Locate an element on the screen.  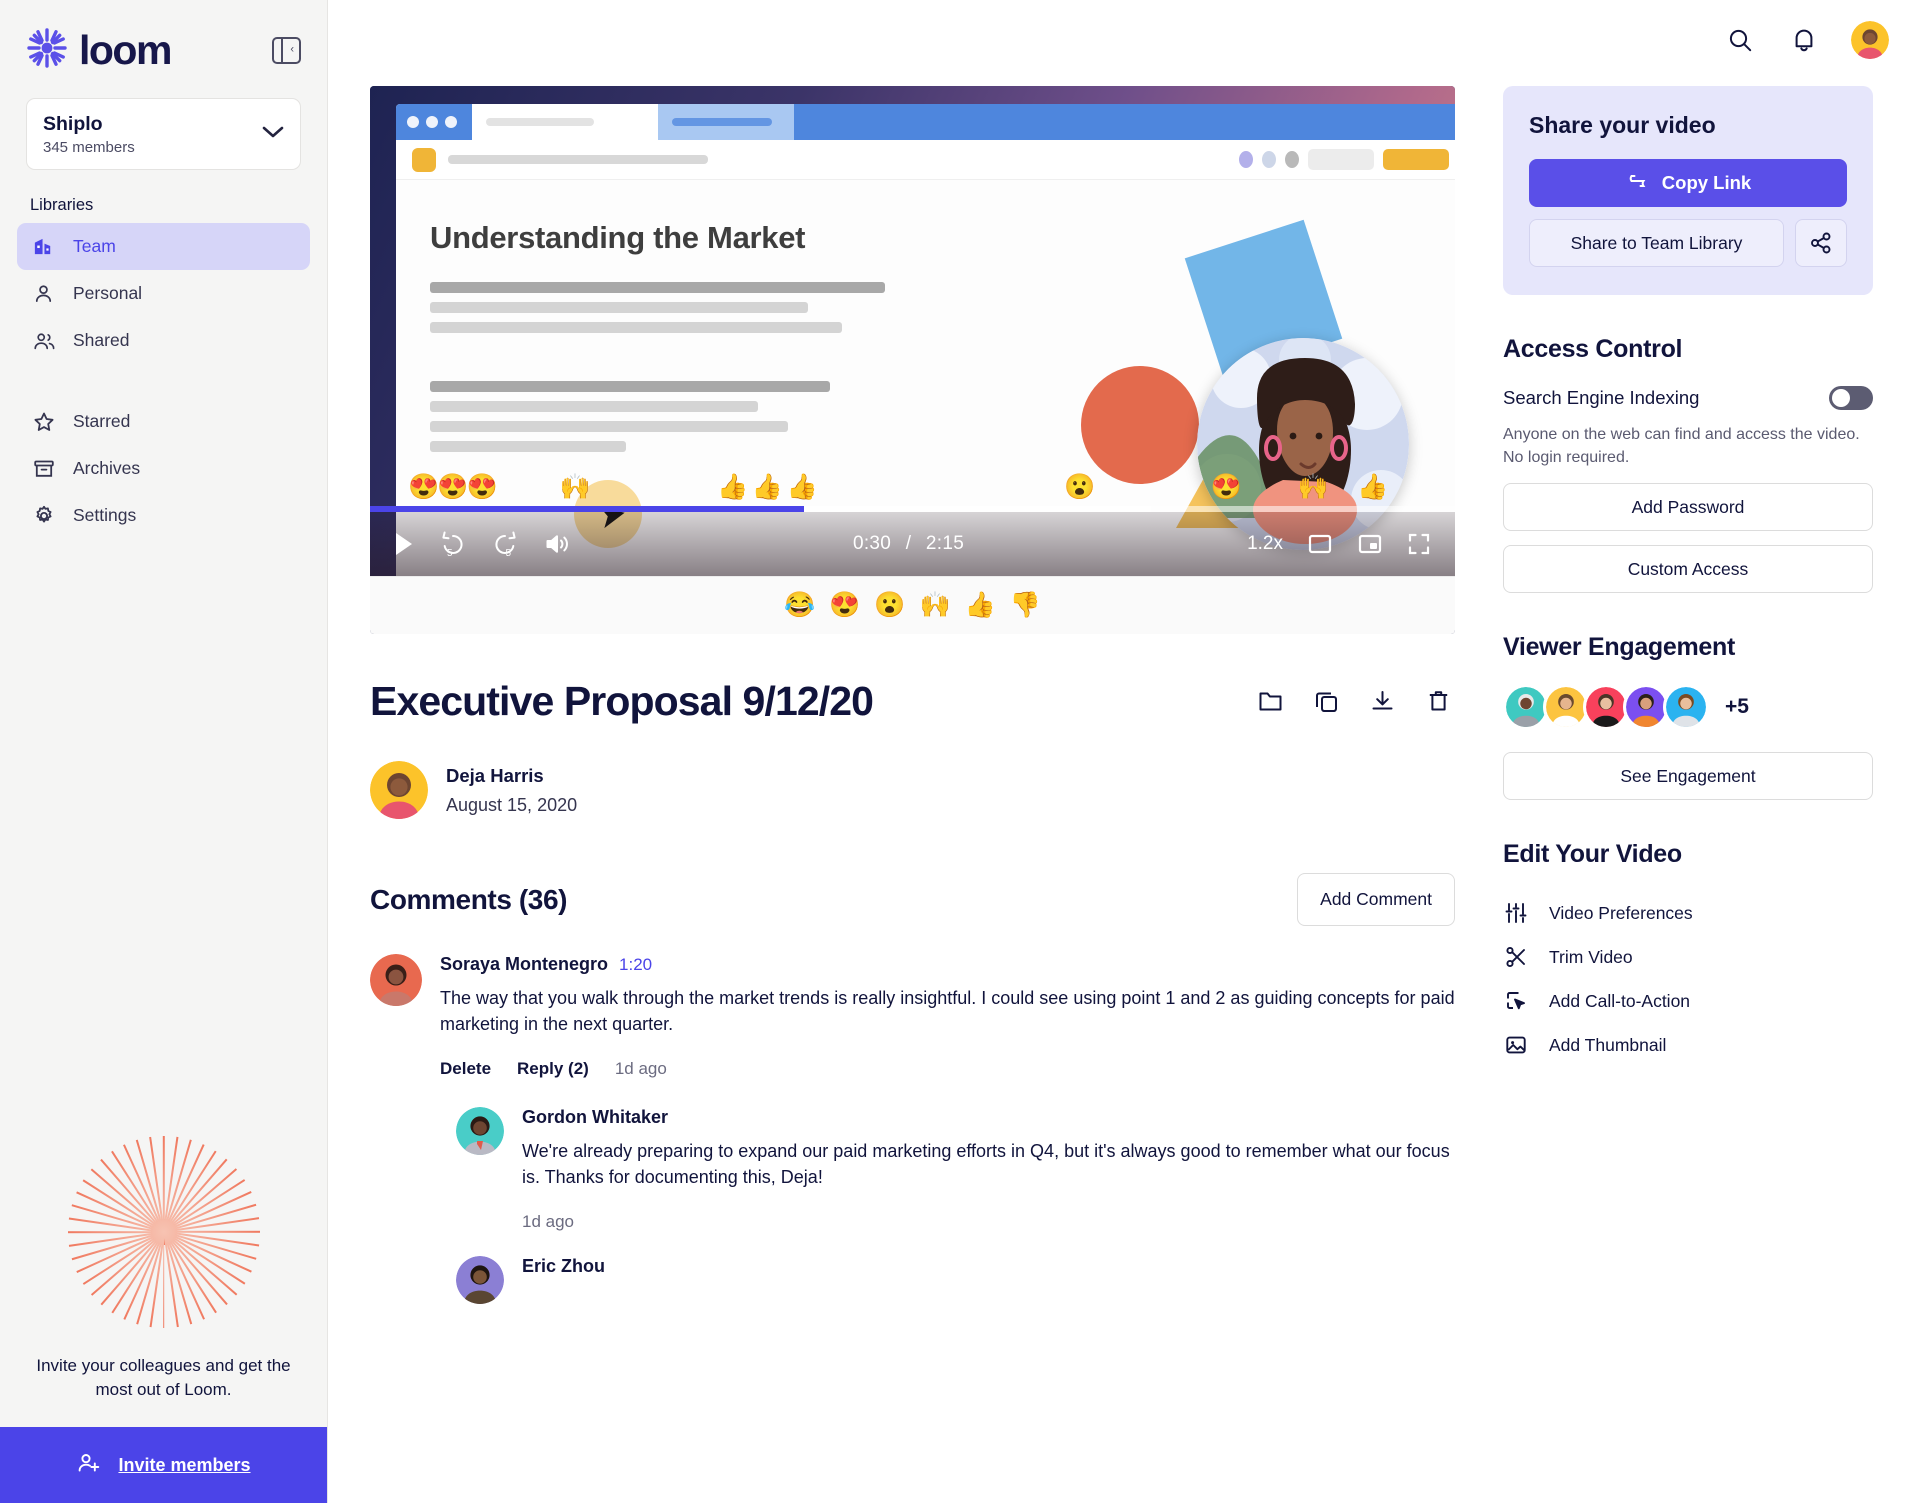
video-date: August 15, 2020 is located at coordinates (512, 804).